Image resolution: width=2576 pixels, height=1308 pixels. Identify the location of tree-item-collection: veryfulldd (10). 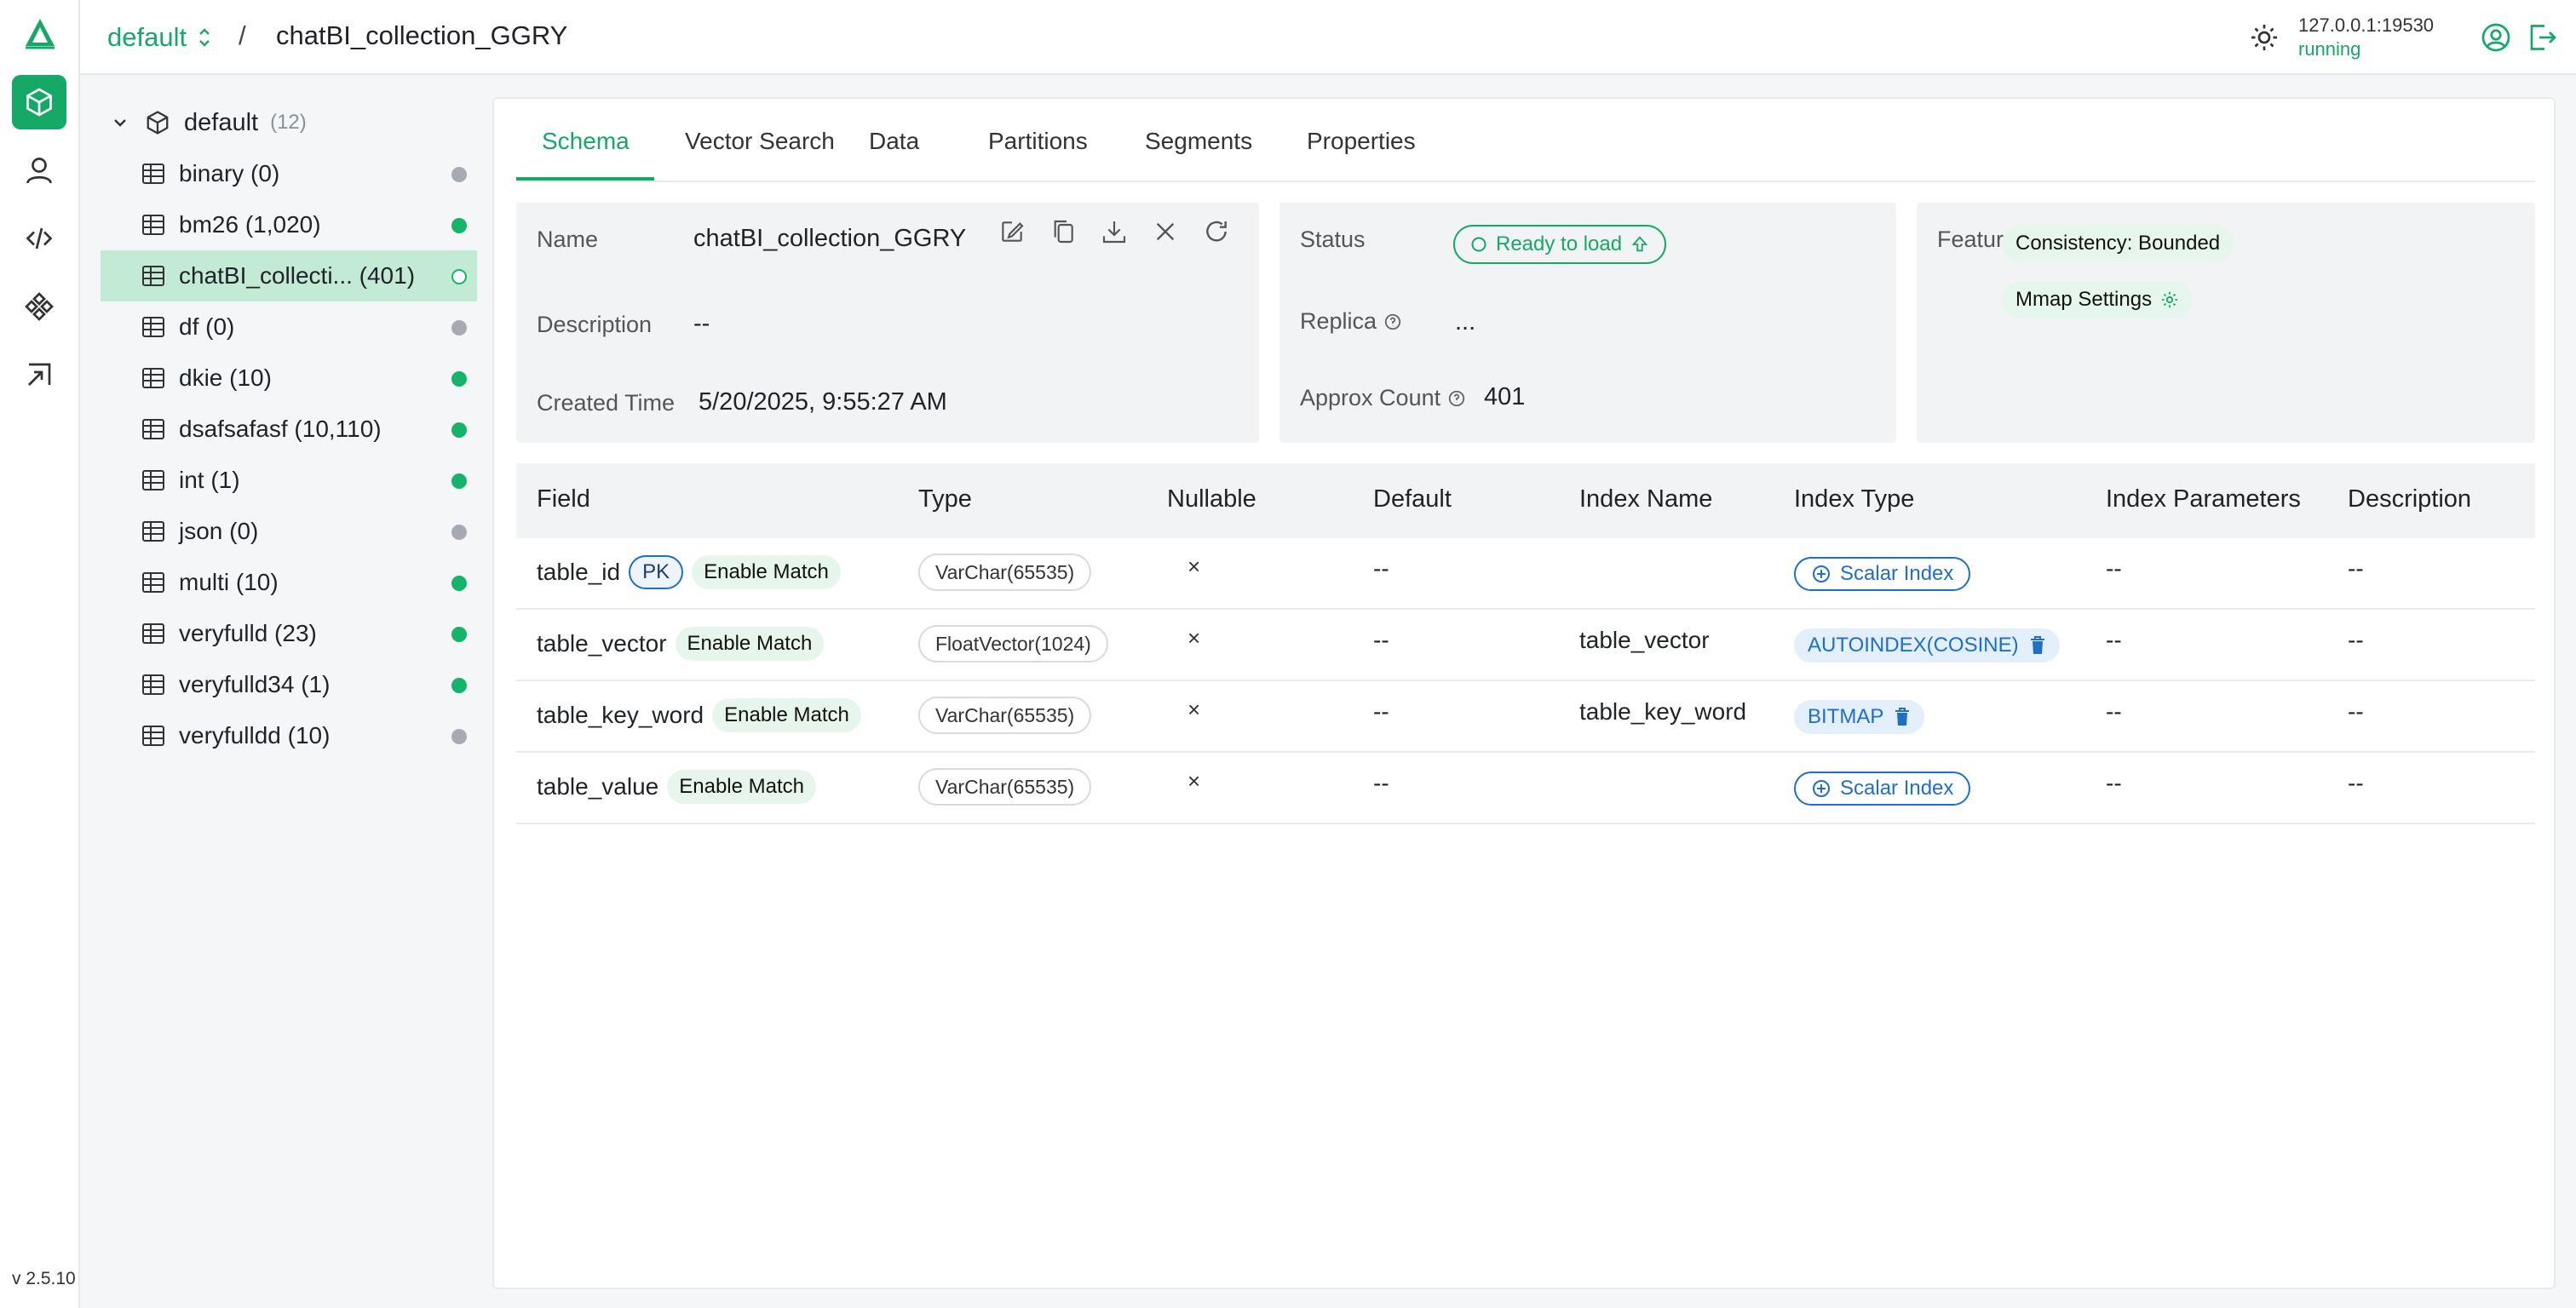
(289, 735).